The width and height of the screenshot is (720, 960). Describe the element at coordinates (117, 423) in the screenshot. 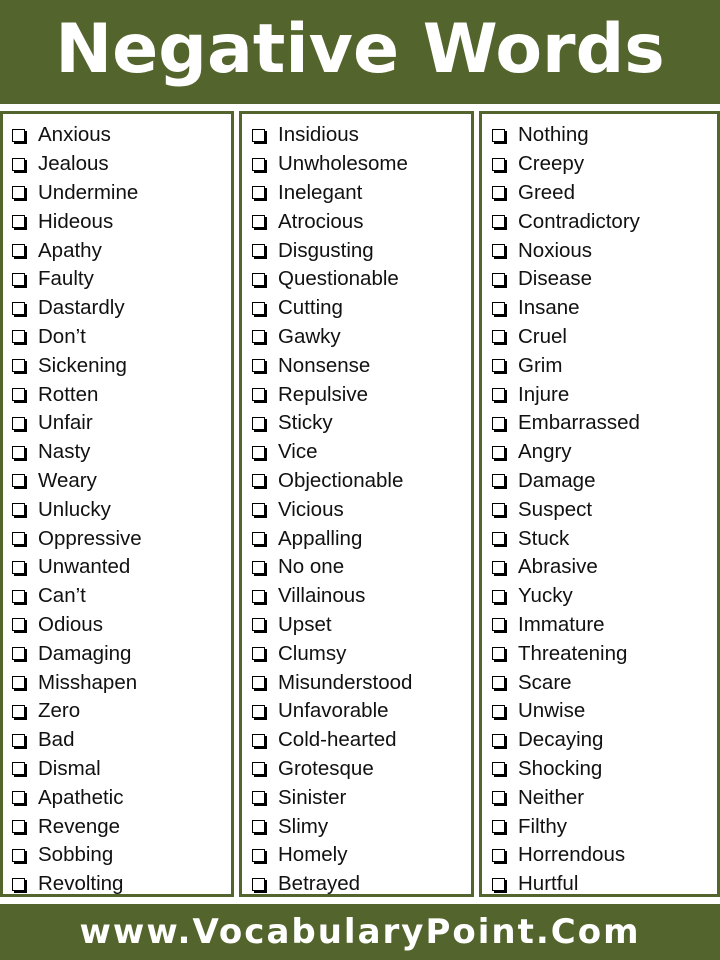

I see `word-item: Unfair` at that location.